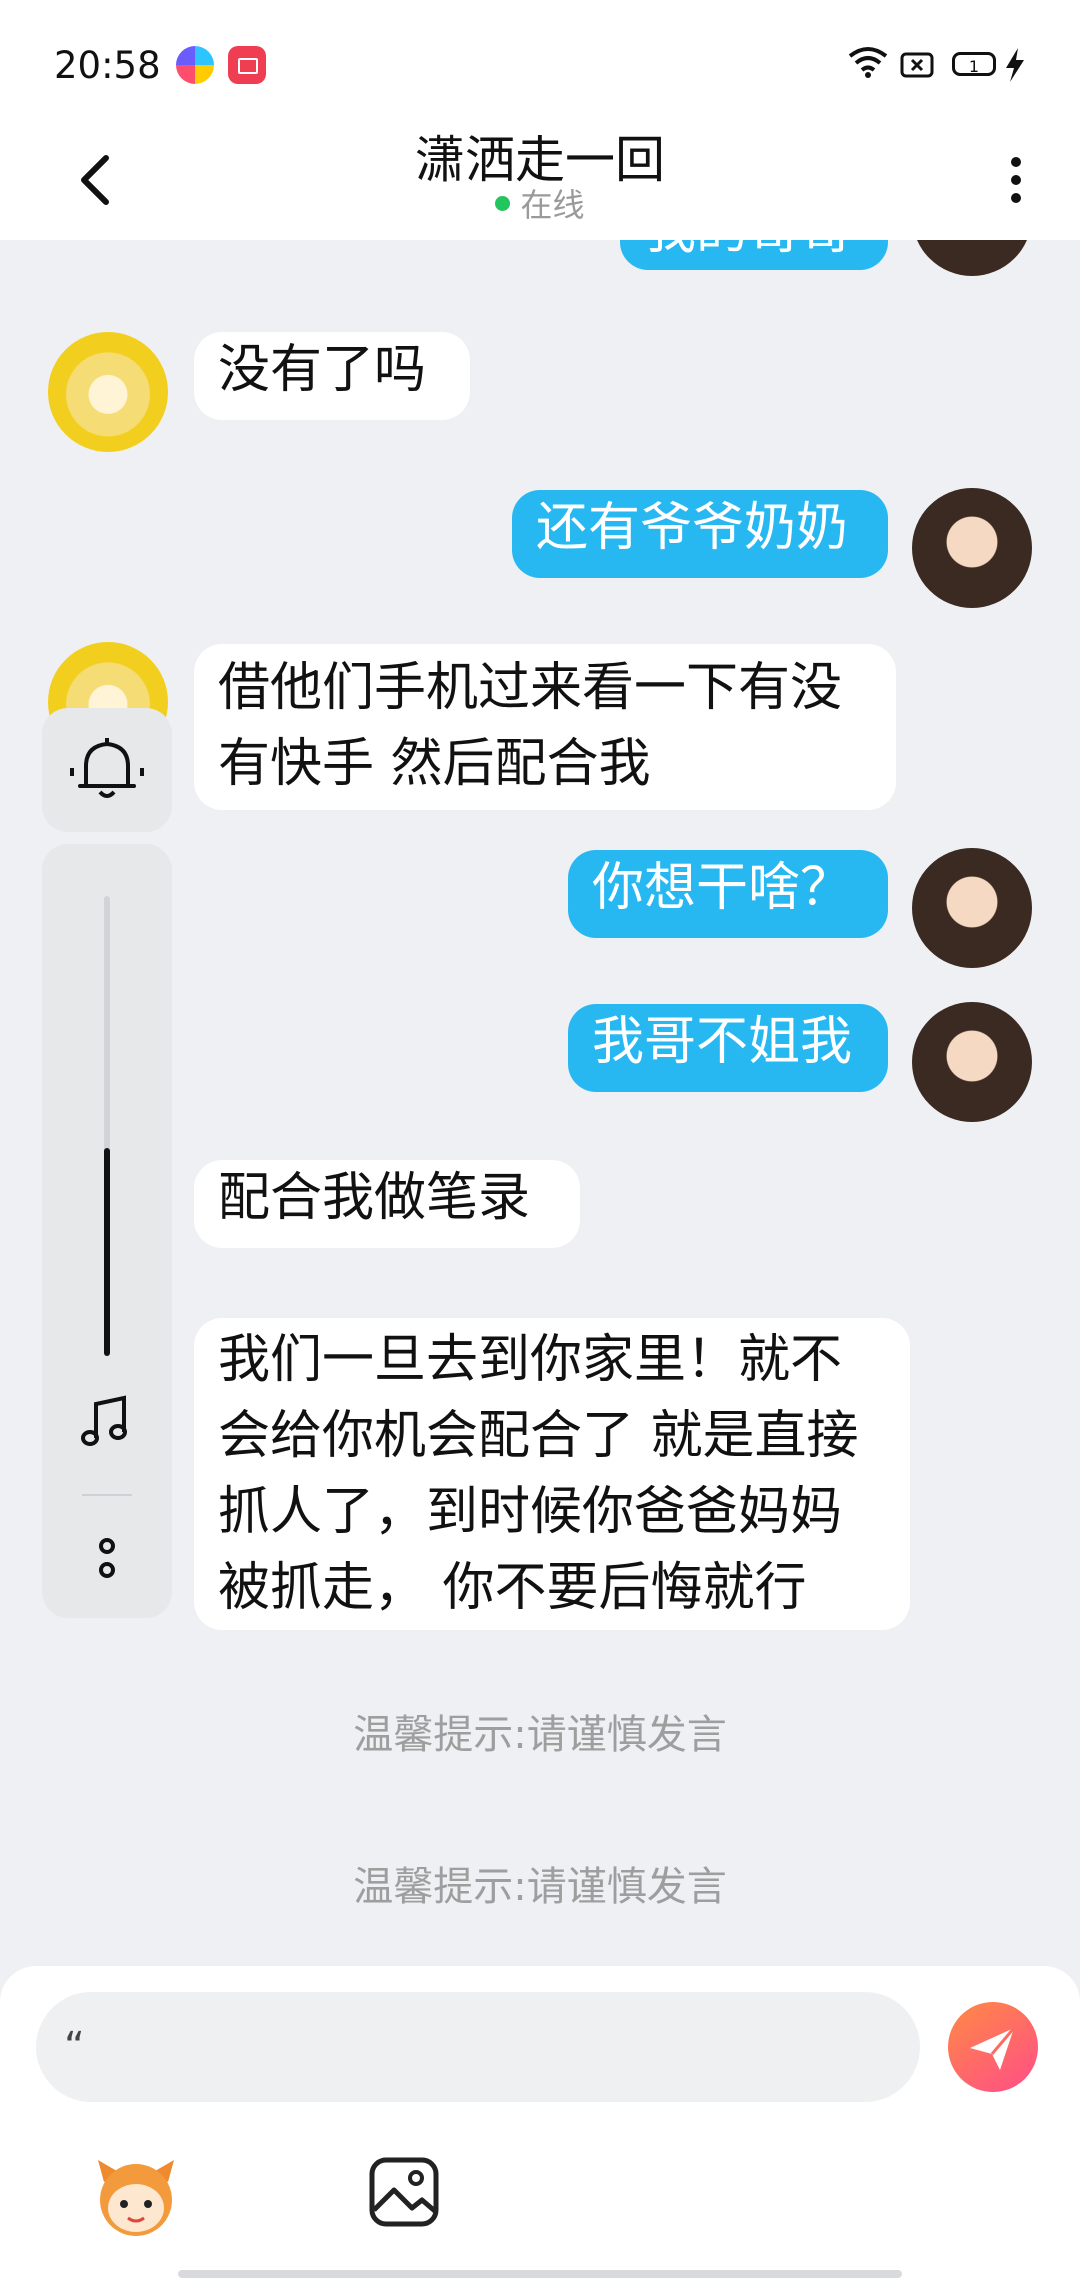  I want to click on bell-icon, so click(107, 768).